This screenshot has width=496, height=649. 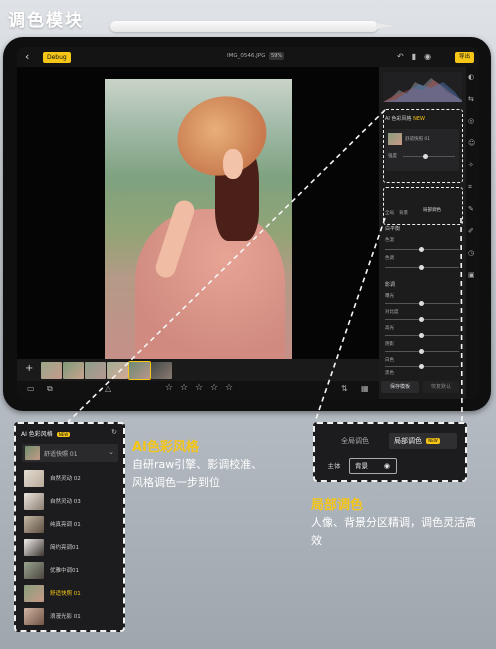 I want to click on slider-label: 白色, so click(x=389, y=360).